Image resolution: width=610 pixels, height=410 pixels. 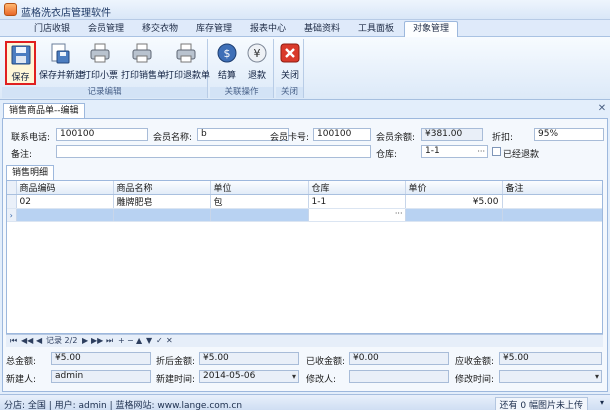 What do you see at coordinates (97, 341) in the screenshot?
I see `next-page-icon: ▶▶` at bounding box center [97, 341].